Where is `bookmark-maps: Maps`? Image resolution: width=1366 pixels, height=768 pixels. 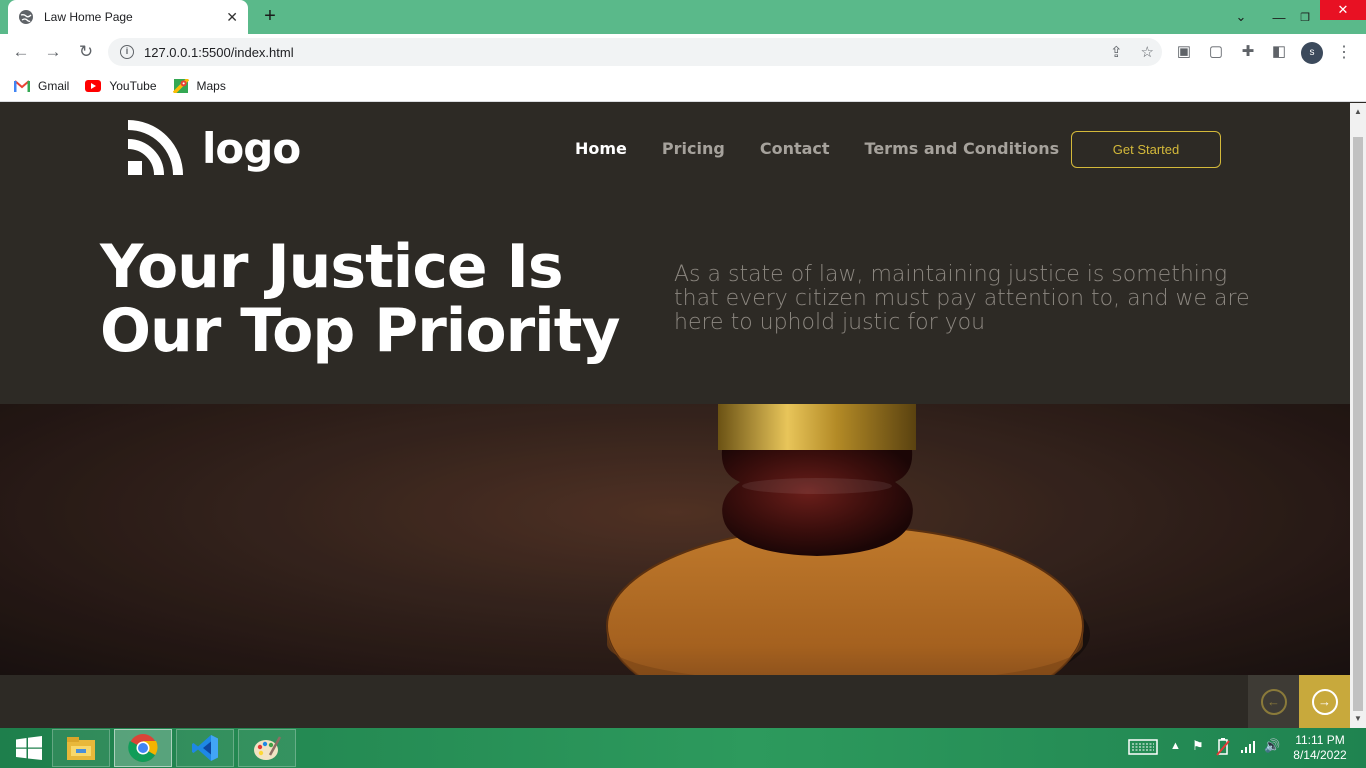
bookmark-maps: Maps is located at coordinates (199, 85).